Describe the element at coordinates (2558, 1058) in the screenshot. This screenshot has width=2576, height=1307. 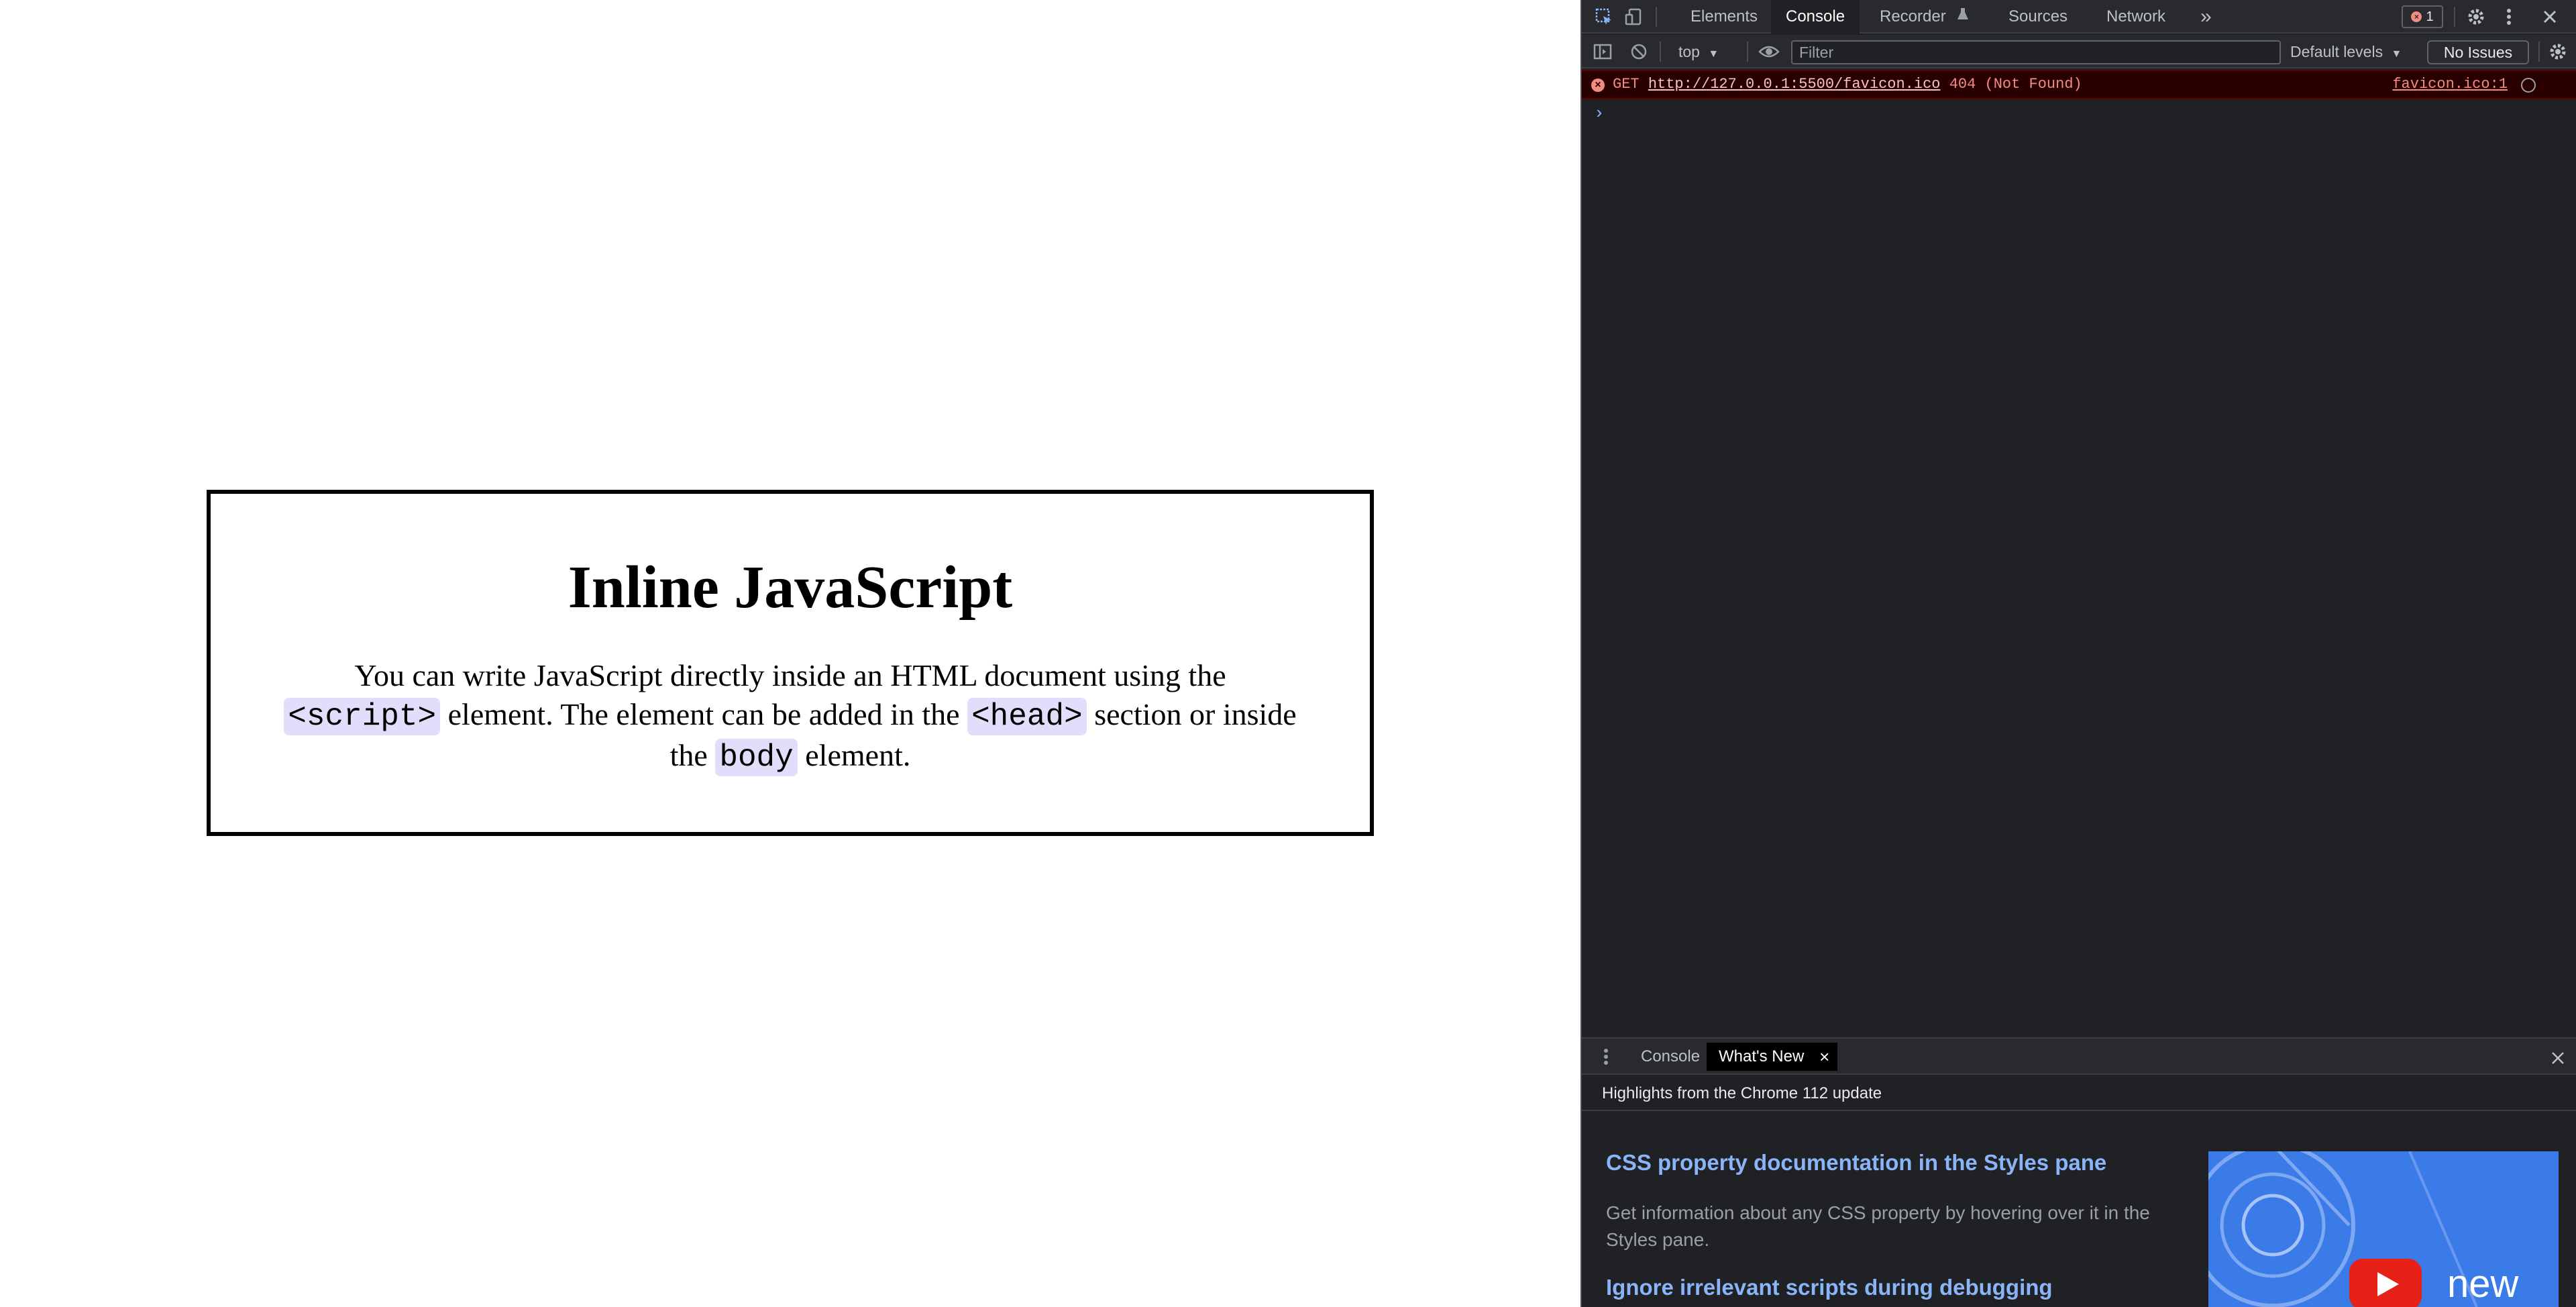
I see `close-drawer-icon` at that location.